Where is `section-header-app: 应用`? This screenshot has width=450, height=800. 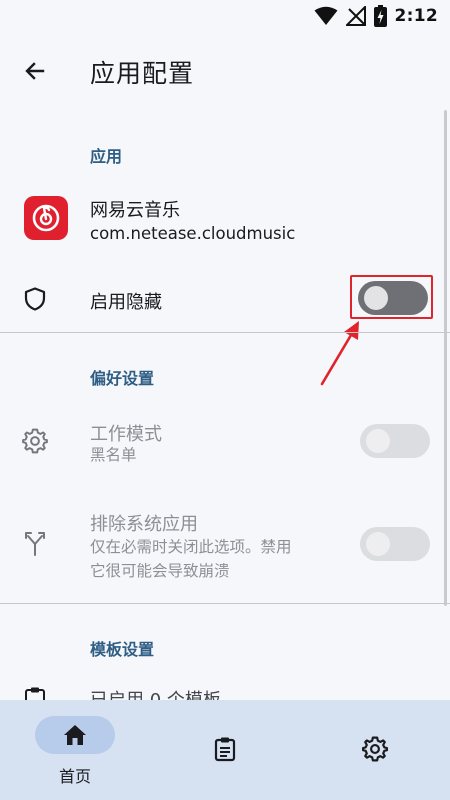
section-header-app: 应用 is located at coordinates (106, 156).